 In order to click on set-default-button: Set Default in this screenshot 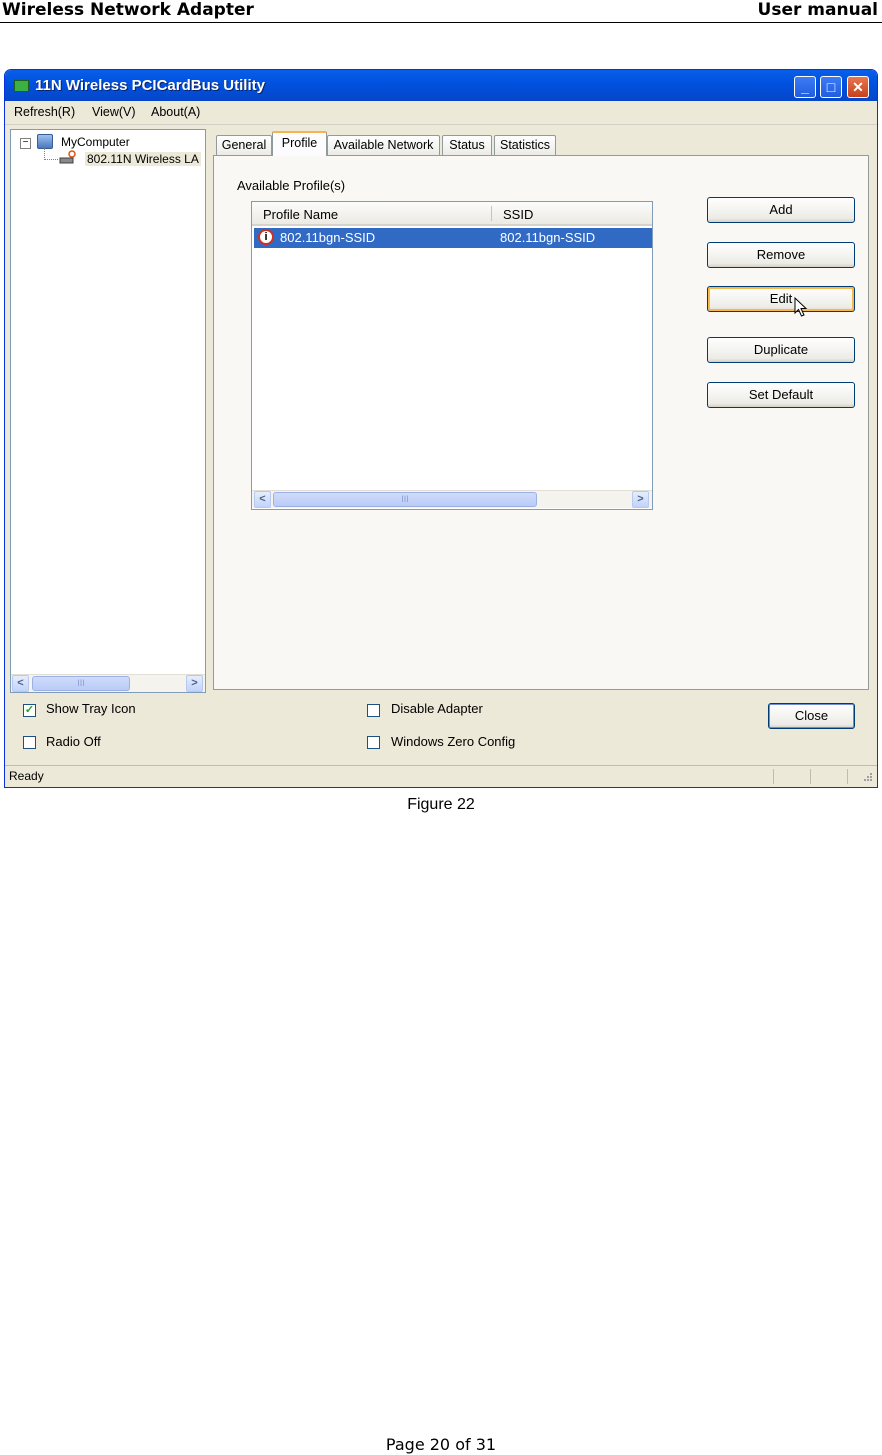, I will do `click(781, 395)`.